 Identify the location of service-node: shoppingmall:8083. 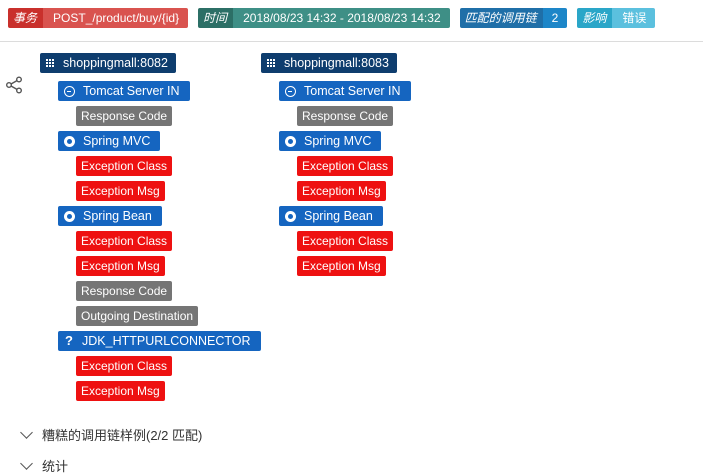
(329, 63).